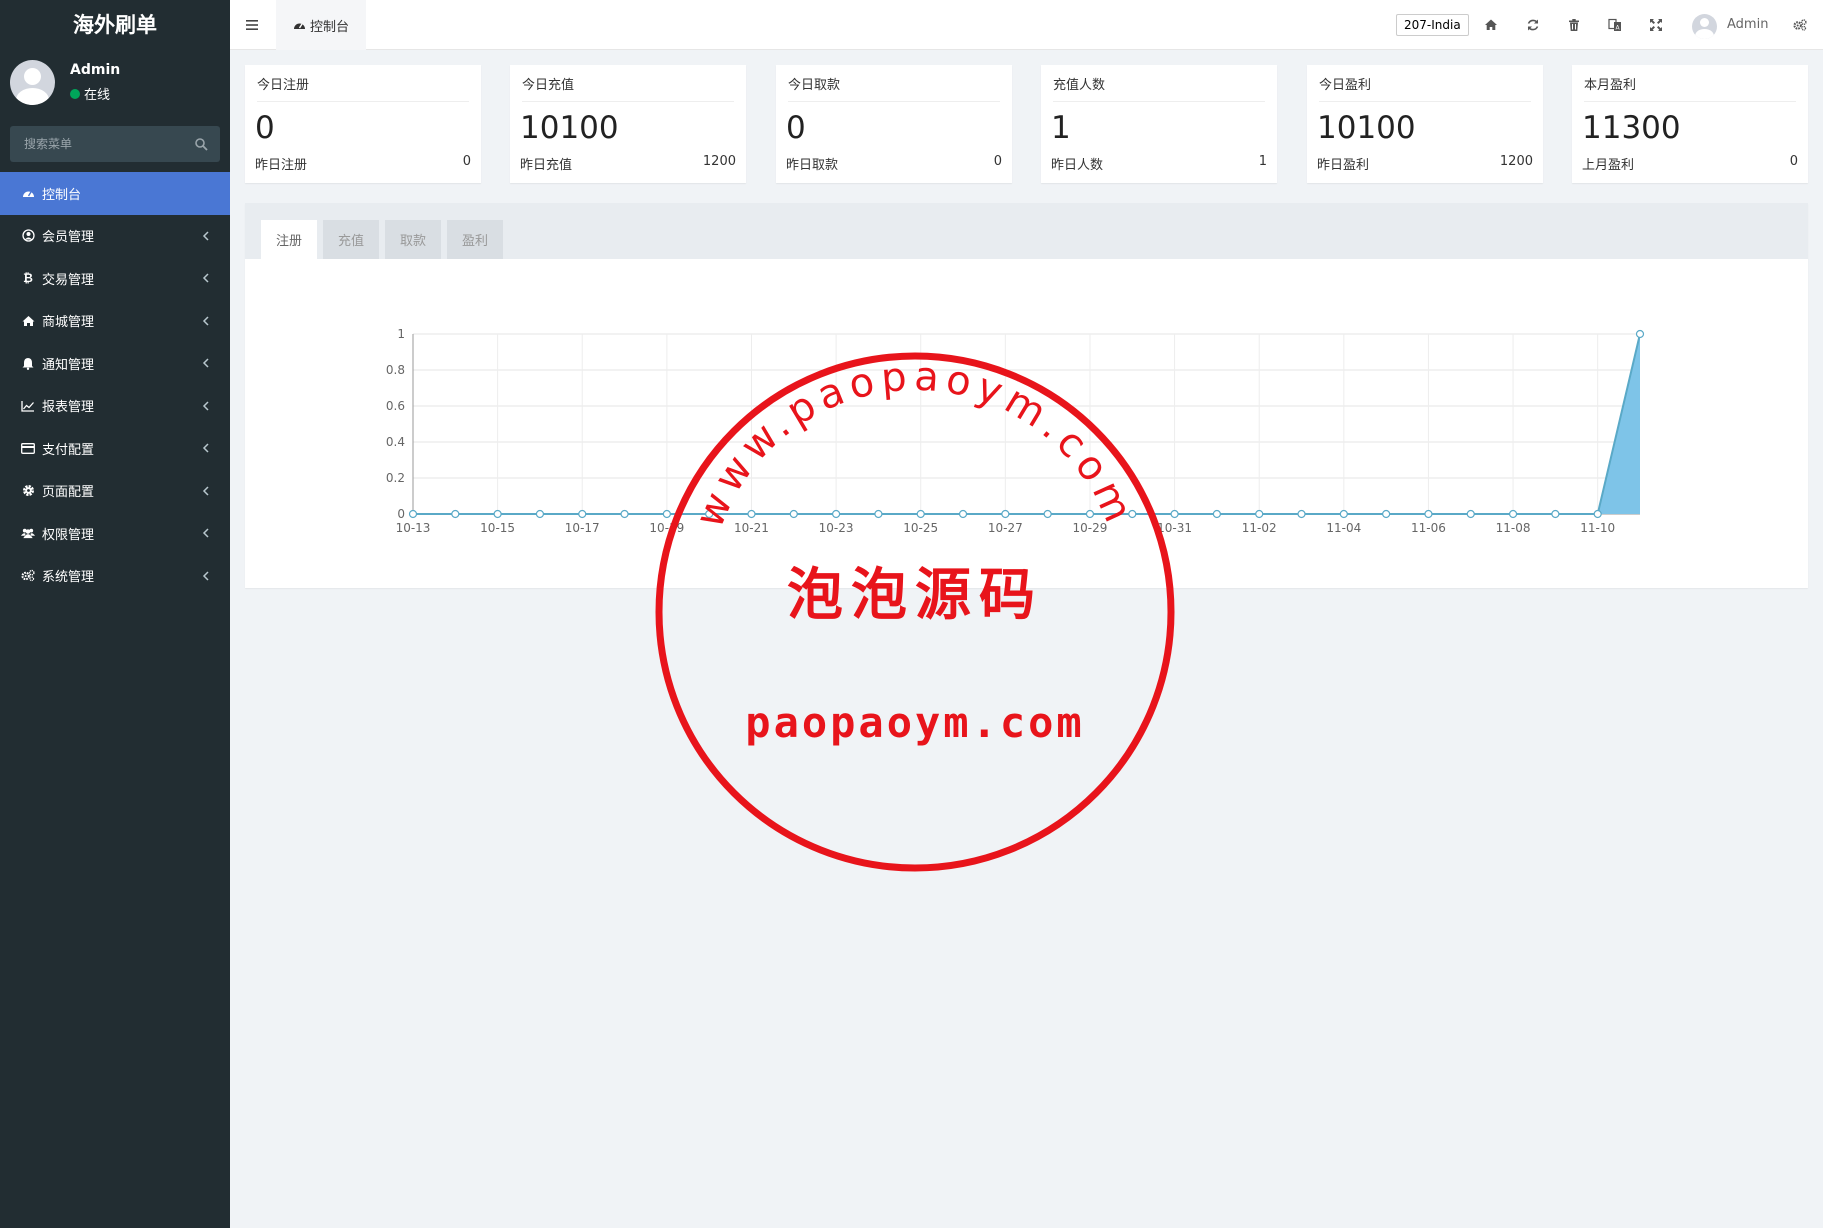 The image size is (1823, 1228). Describe the element at coordinates (115, 576) in the screenshot. I see `sidebar-item-system: 系统管理` at that location.